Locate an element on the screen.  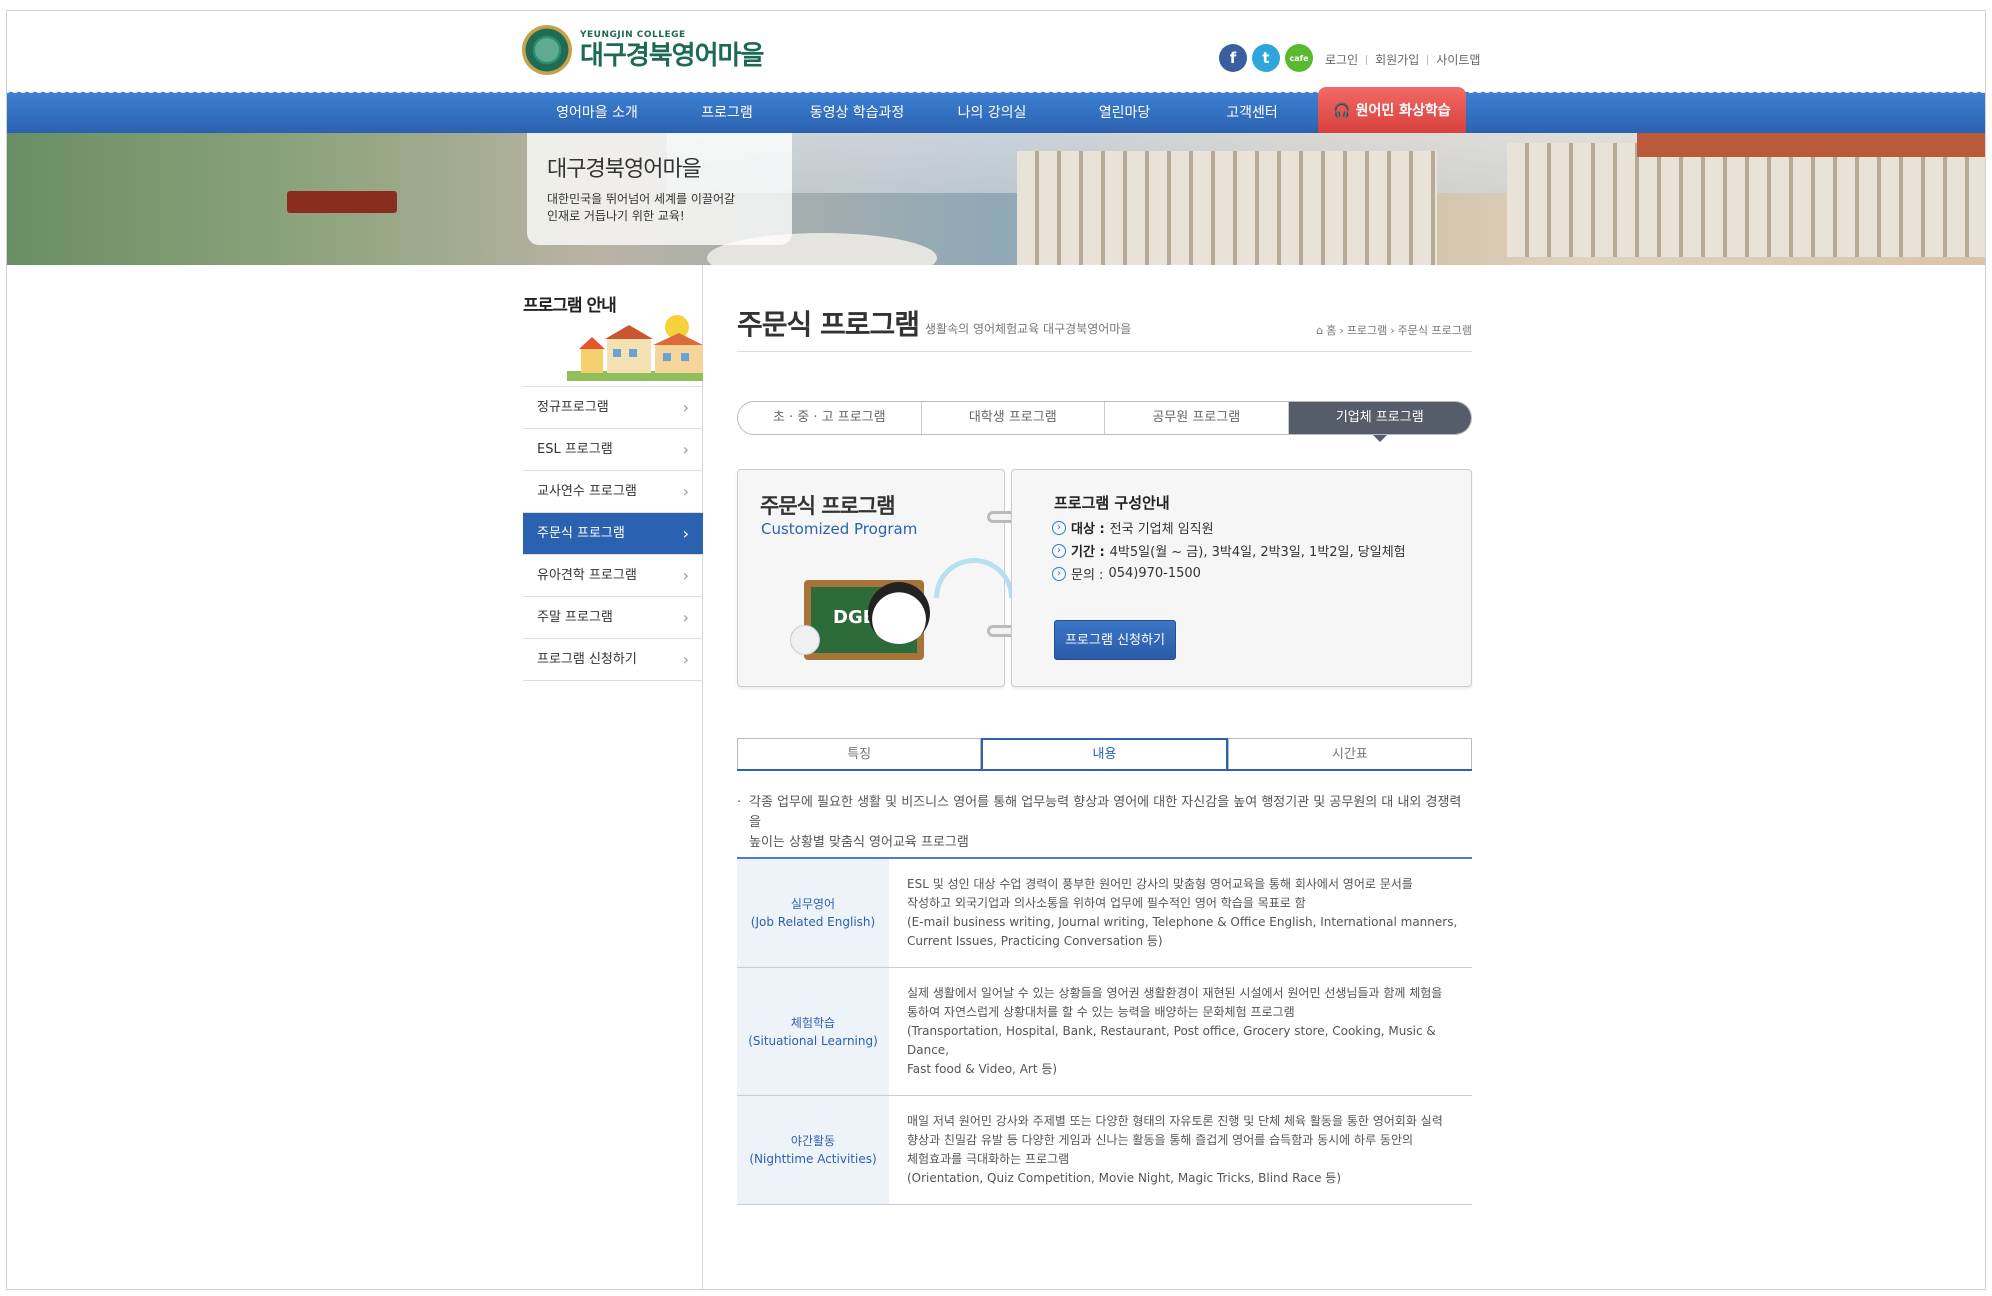
side-nav-item: 유아견학 프로그램 › is located at coordinates (613, 576).